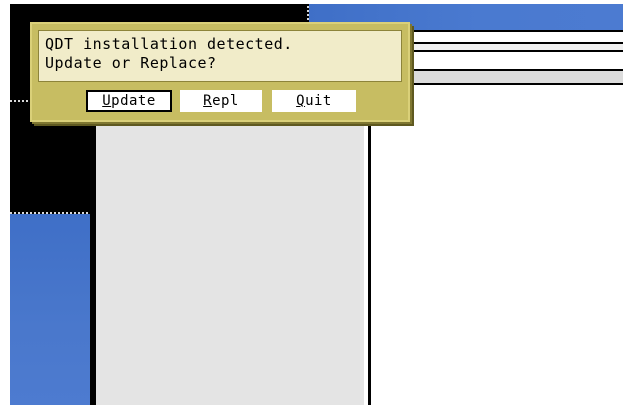 The height and width of the screenshot is (405, 623). I want to click on replace-button: Repl, so click(221, 101).